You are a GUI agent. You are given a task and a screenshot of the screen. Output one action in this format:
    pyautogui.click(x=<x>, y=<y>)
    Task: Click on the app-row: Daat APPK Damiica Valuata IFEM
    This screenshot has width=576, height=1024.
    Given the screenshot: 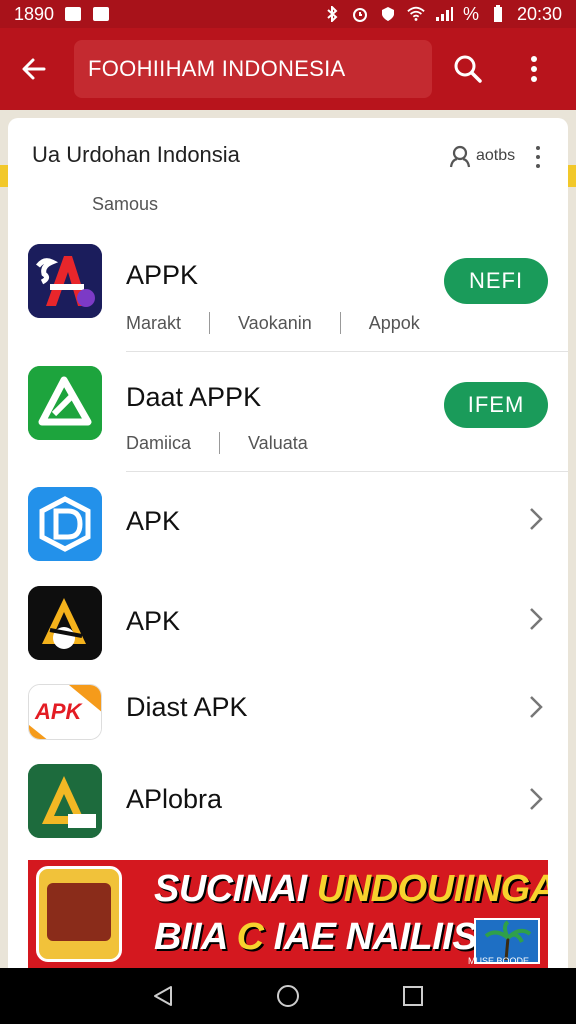 What is the action you would take?
    pyautogui.click(x=288, y=417)
    